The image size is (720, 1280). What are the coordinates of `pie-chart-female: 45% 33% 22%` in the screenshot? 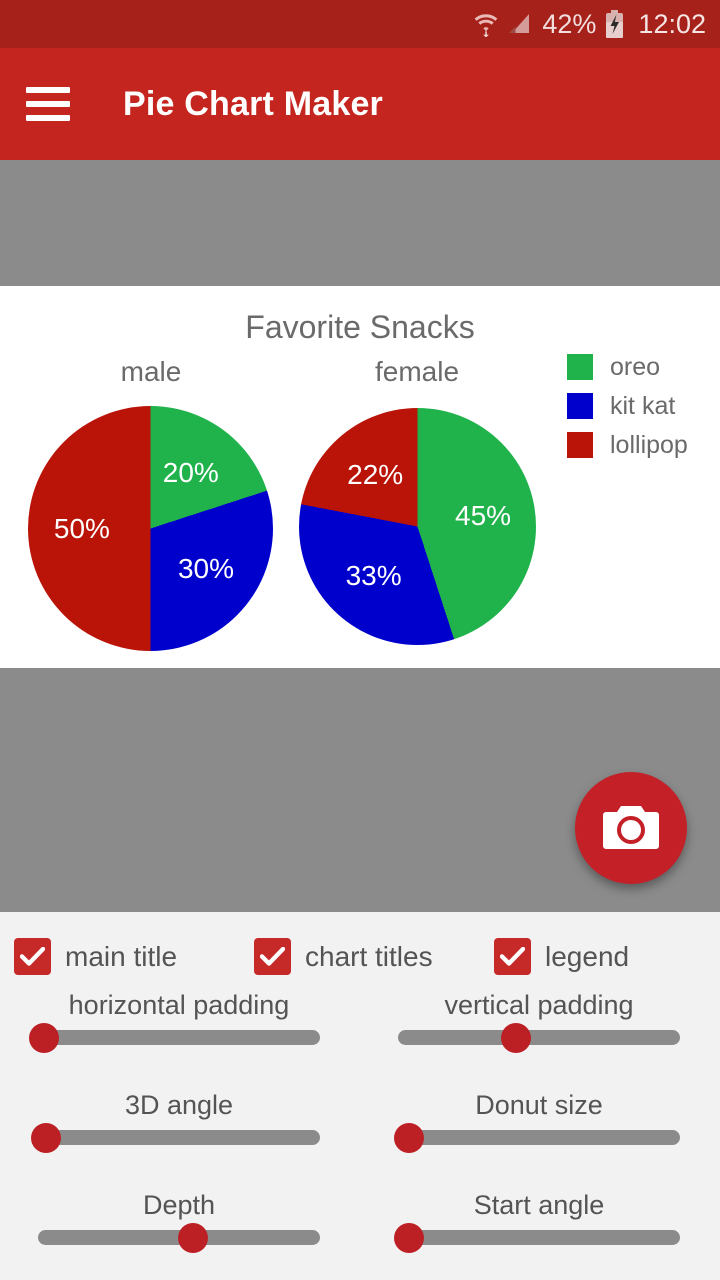 It's located at (417, 526).